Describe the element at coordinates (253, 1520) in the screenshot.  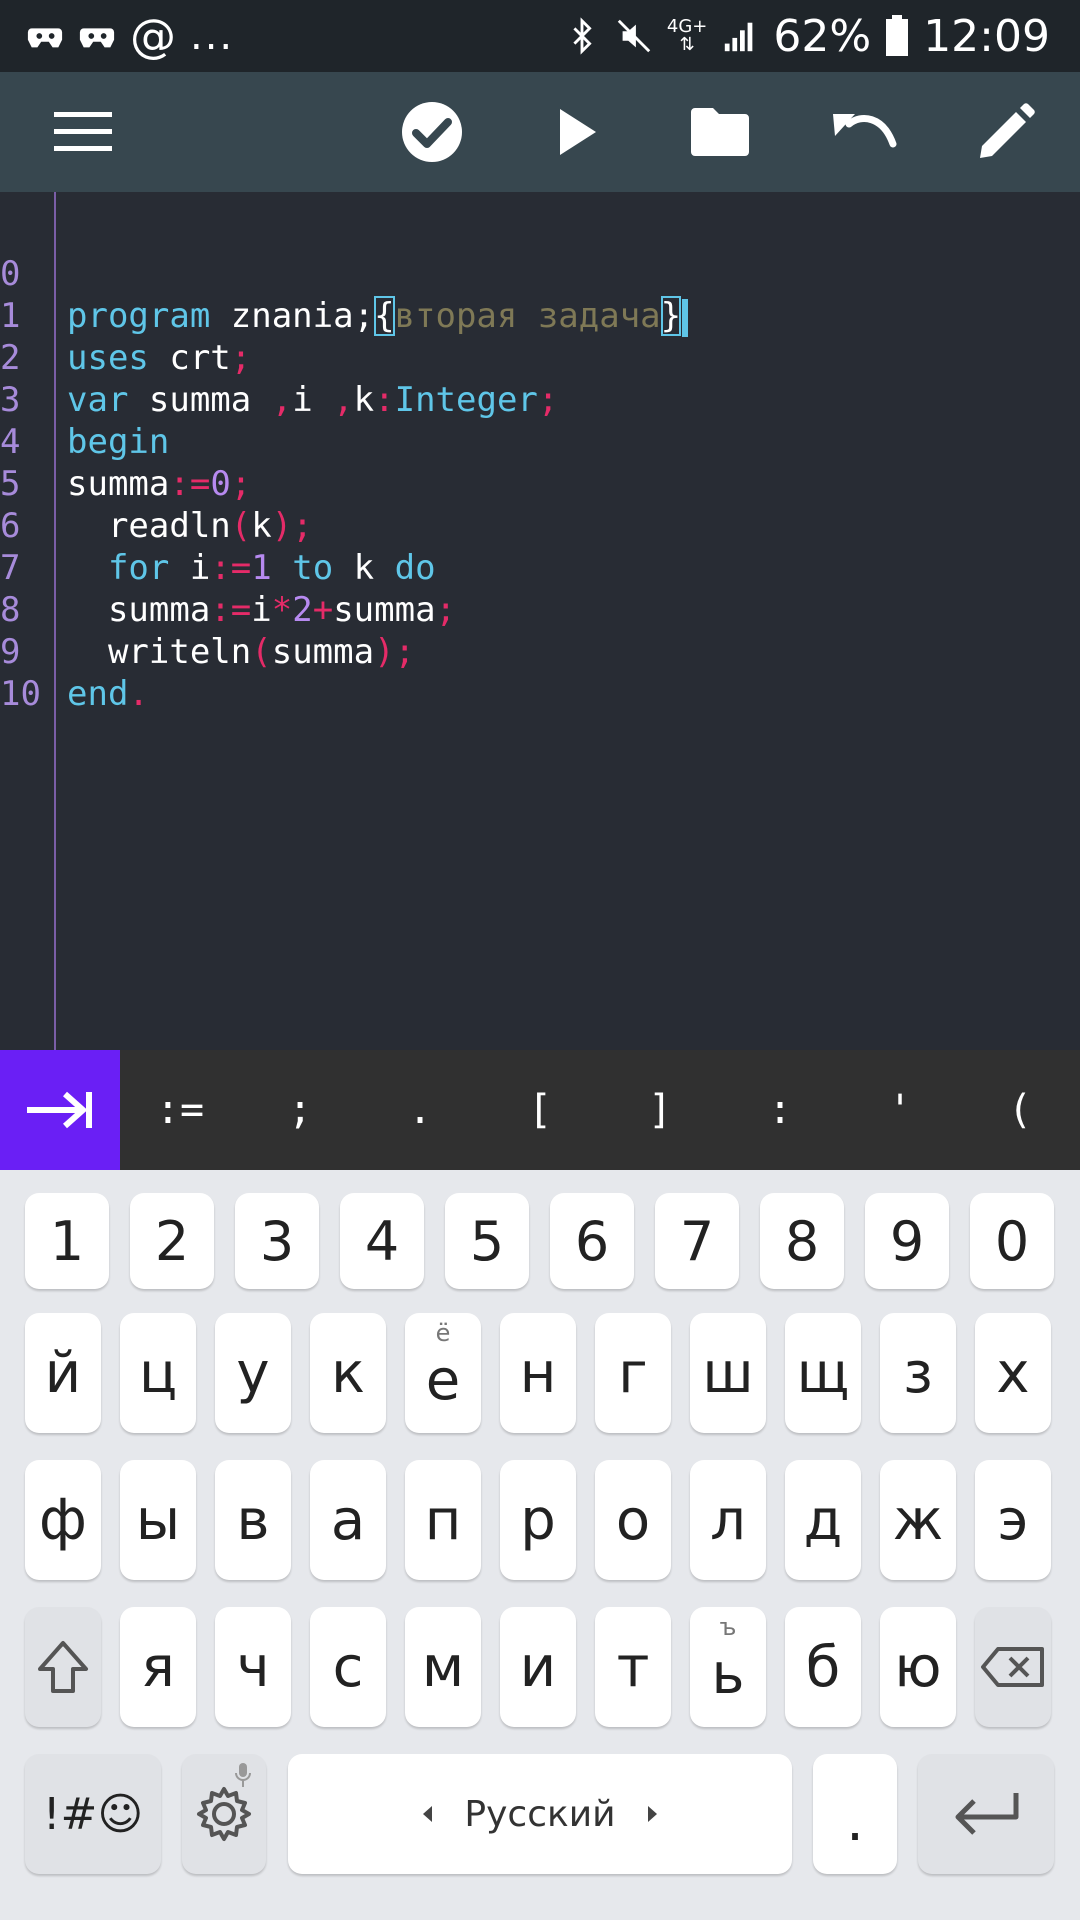
I see `key-letter: в` at that location.